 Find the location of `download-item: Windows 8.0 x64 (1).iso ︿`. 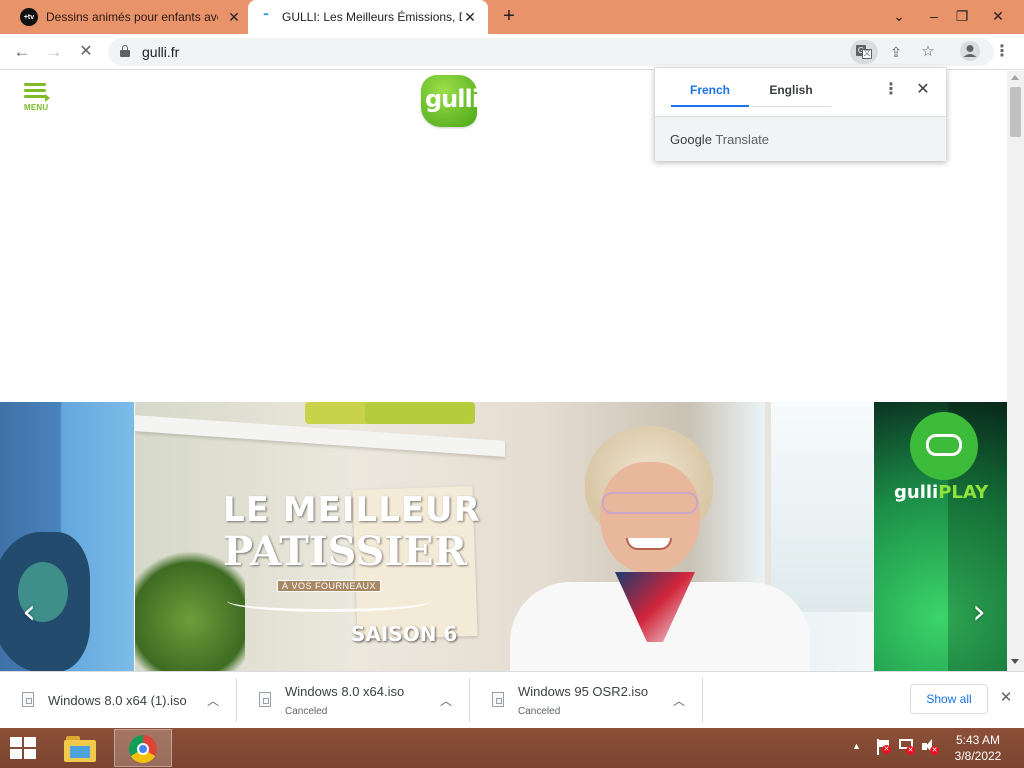

download-item: Windows 8.0 x64 (1).iso ︿ is located at coordinates (118, 700).